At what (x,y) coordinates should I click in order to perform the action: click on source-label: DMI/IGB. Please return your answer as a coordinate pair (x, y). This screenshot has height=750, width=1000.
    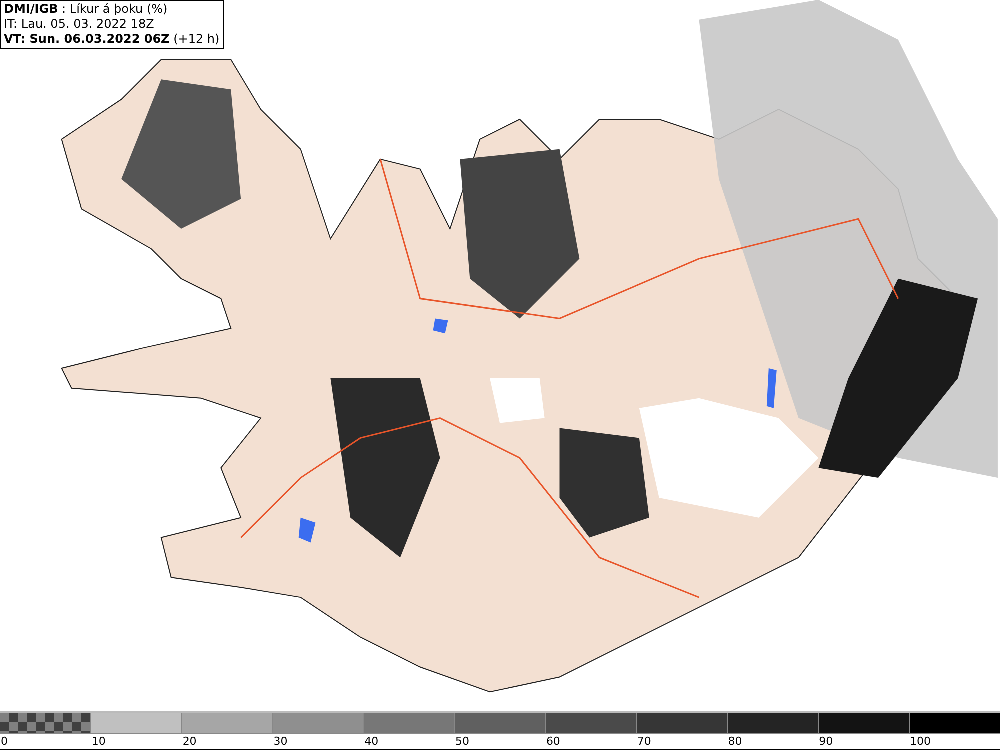
    Looking at the image, I should click on (31, 9).